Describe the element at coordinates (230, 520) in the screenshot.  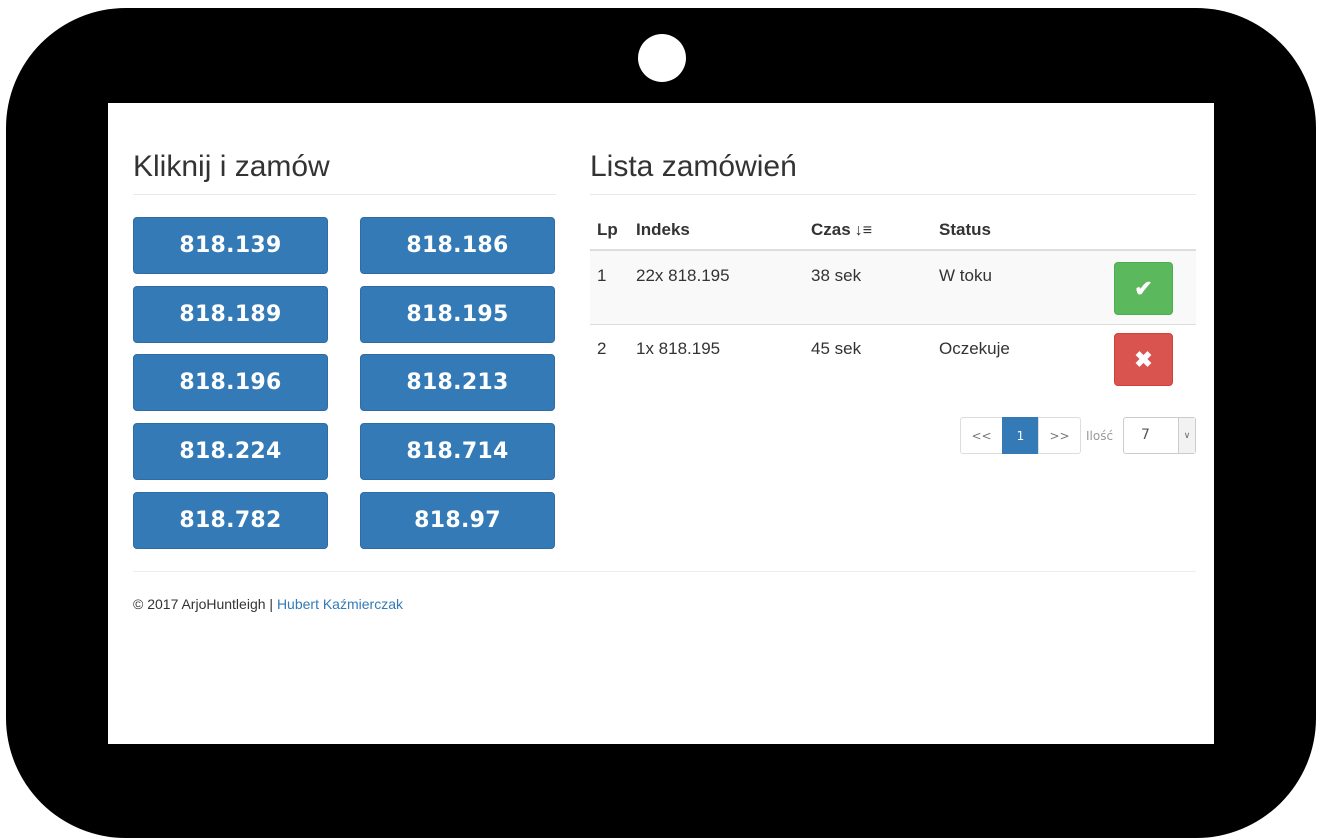
I see `order-button-818-782: 818.782` at that location.